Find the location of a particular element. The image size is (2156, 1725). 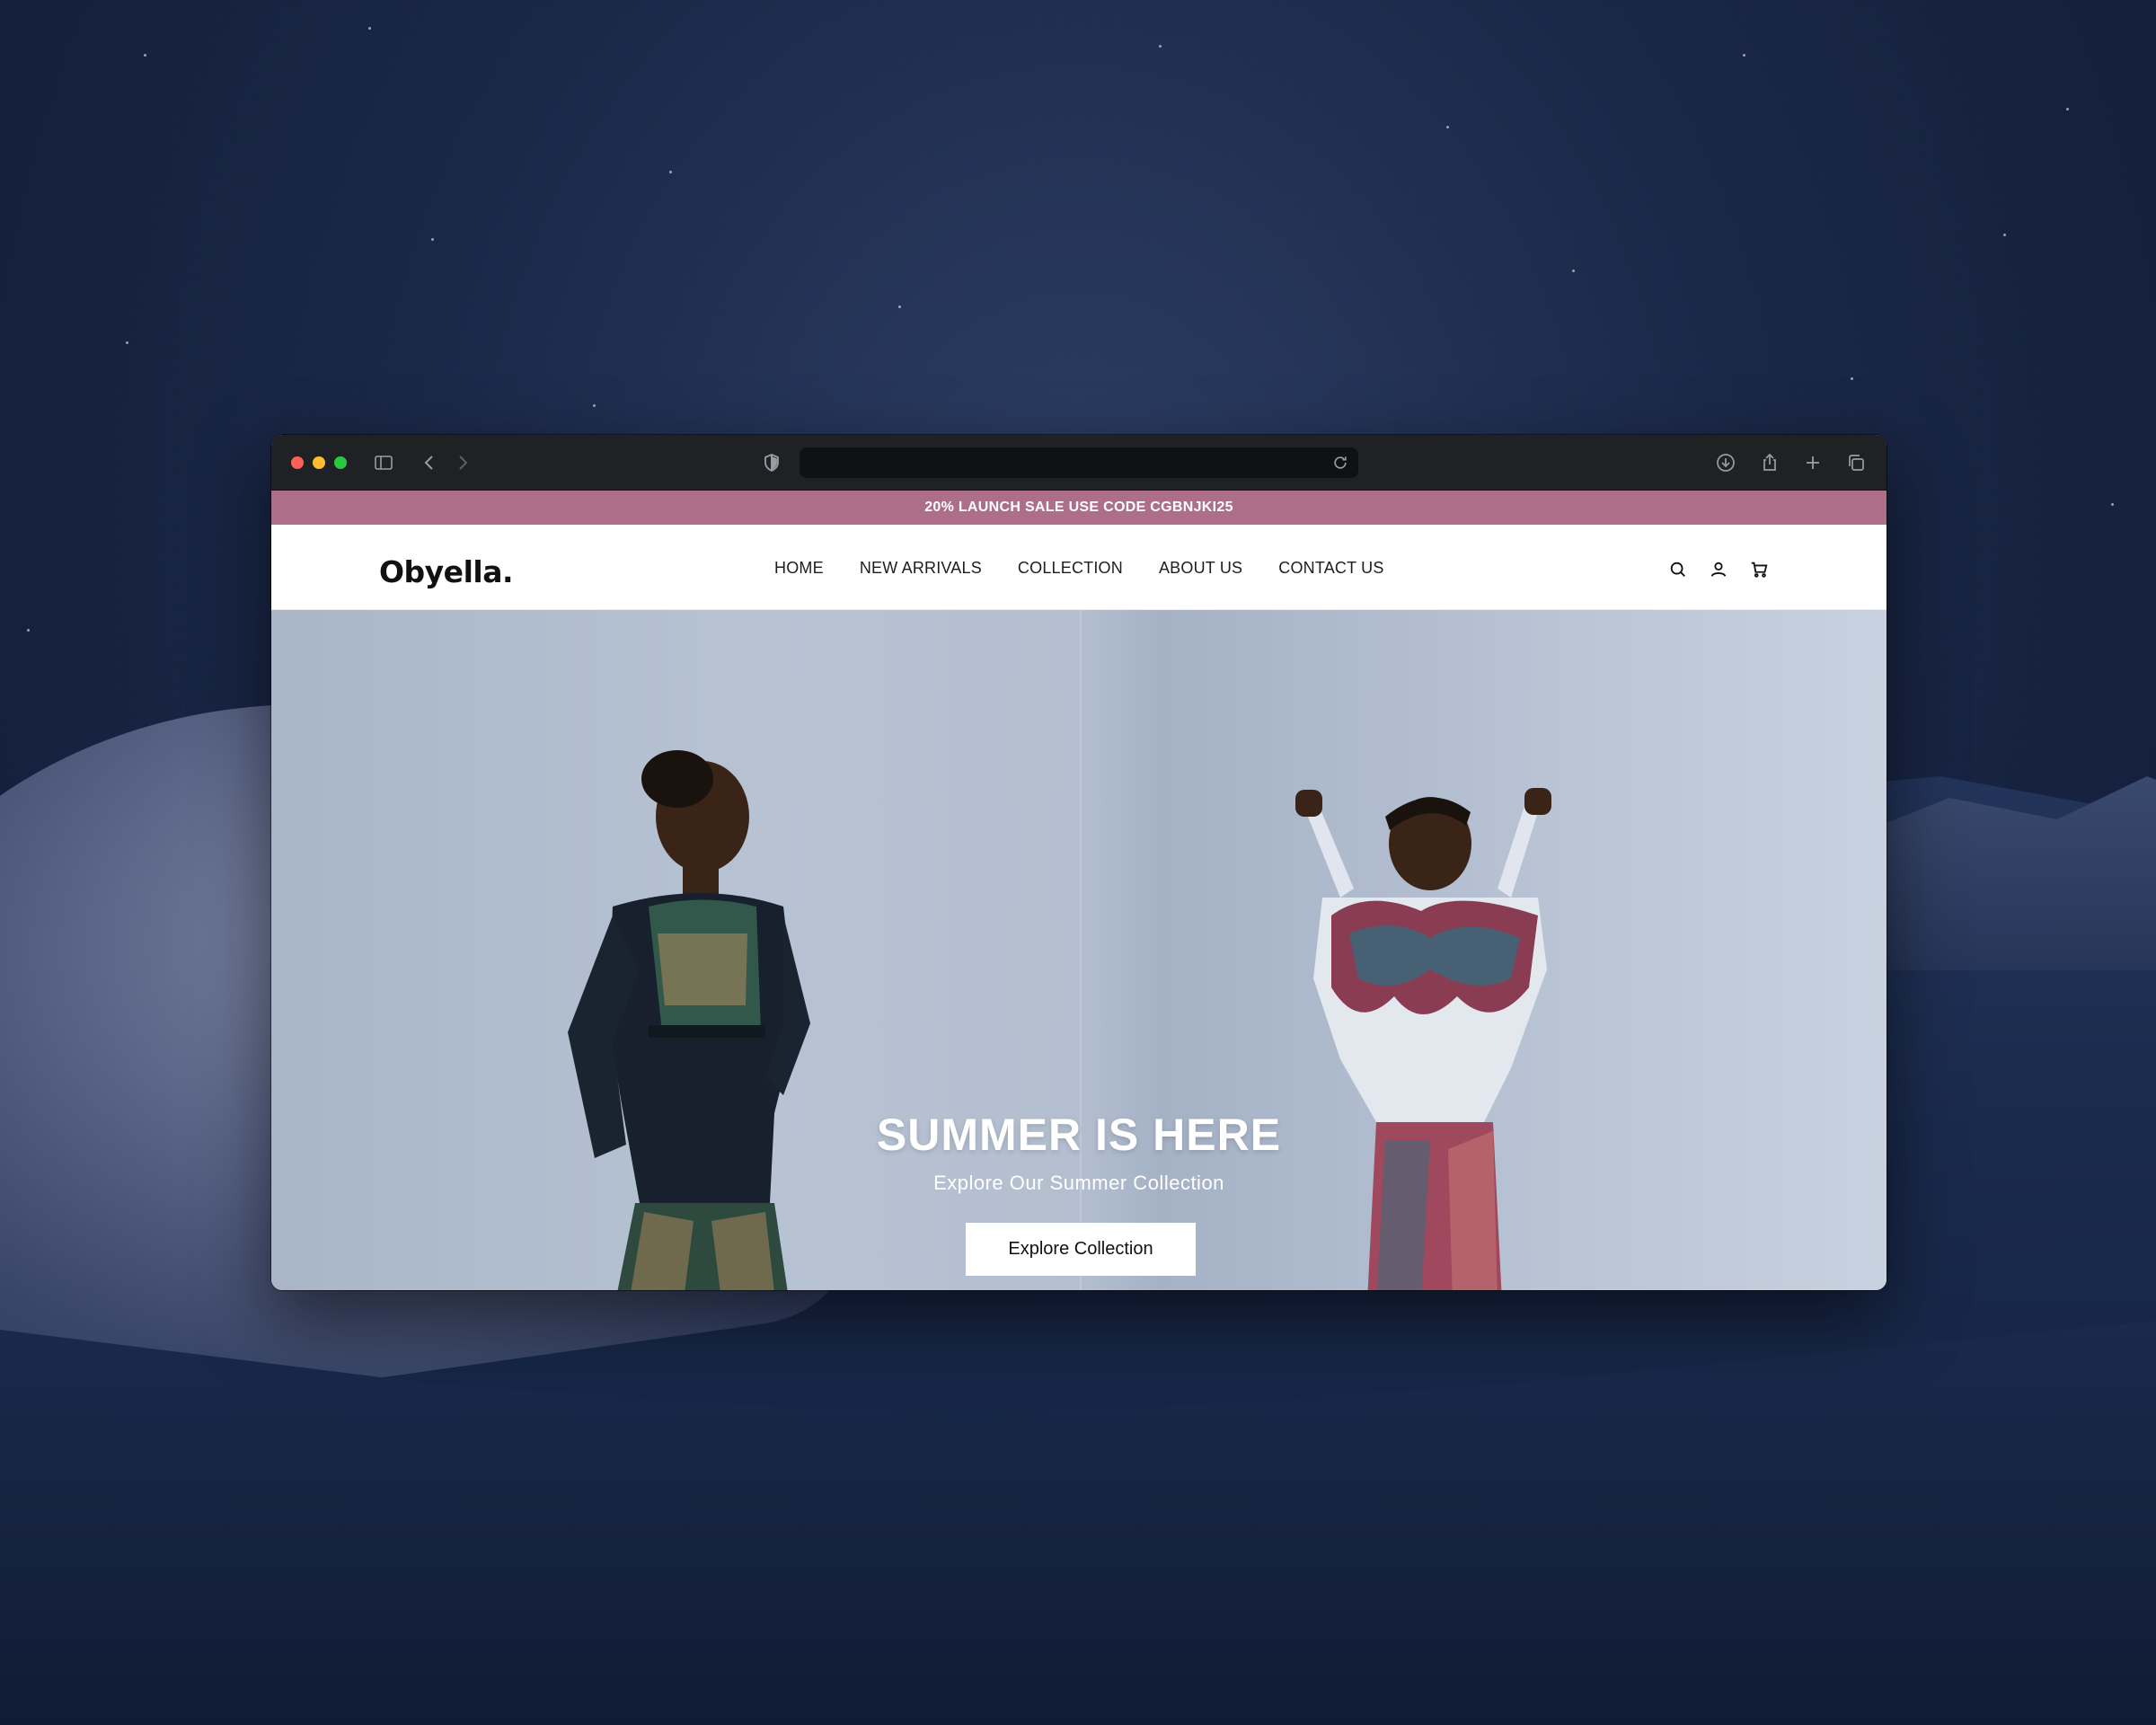

forward-icon is located at coordinates (463, 462).